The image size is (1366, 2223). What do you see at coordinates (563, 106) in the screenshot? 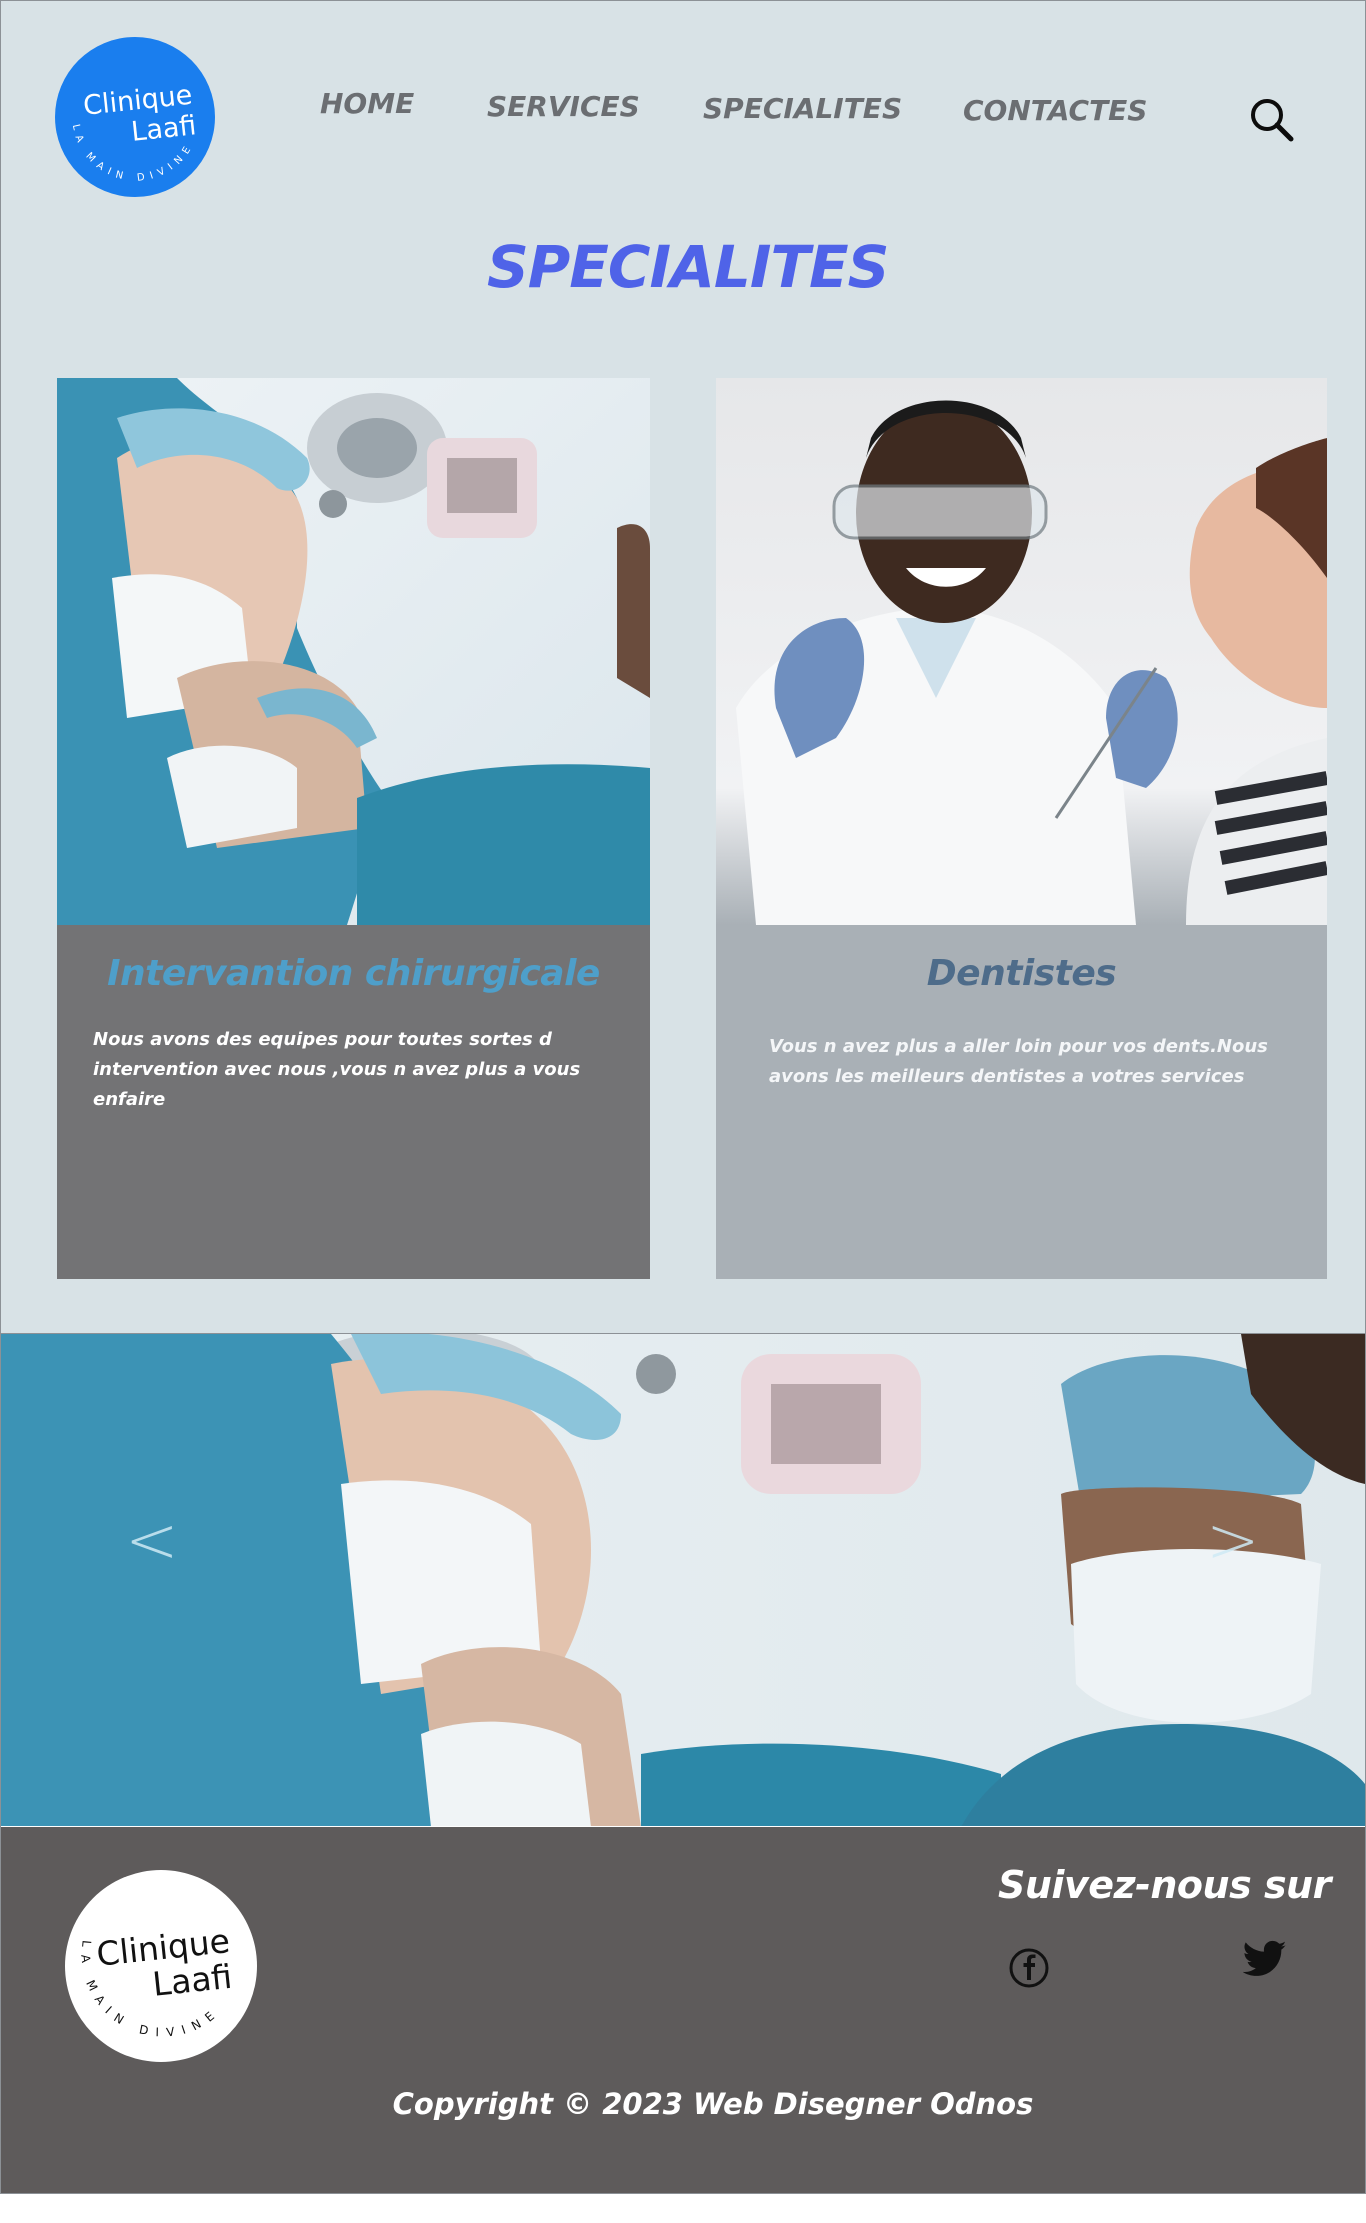
I see `nav-services: SERVICES` at bounding box center [563, 106].